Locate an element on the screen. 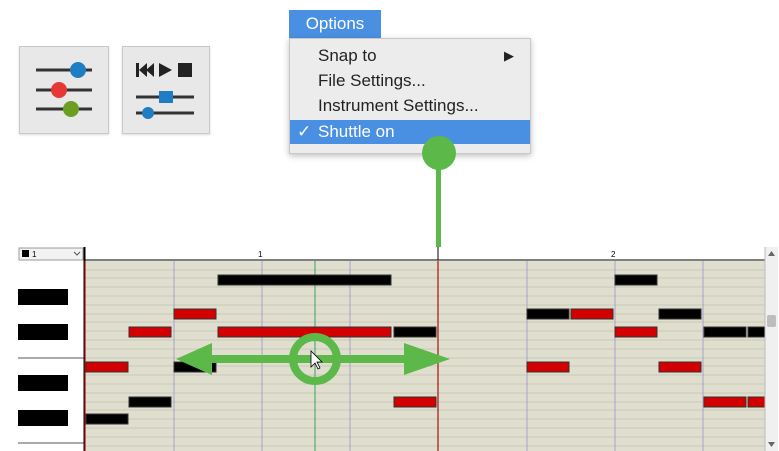 Image resolution: width=779 pixels, height=451 pixels. menu-item-label: Snap to is located at coordinates (347, 55).